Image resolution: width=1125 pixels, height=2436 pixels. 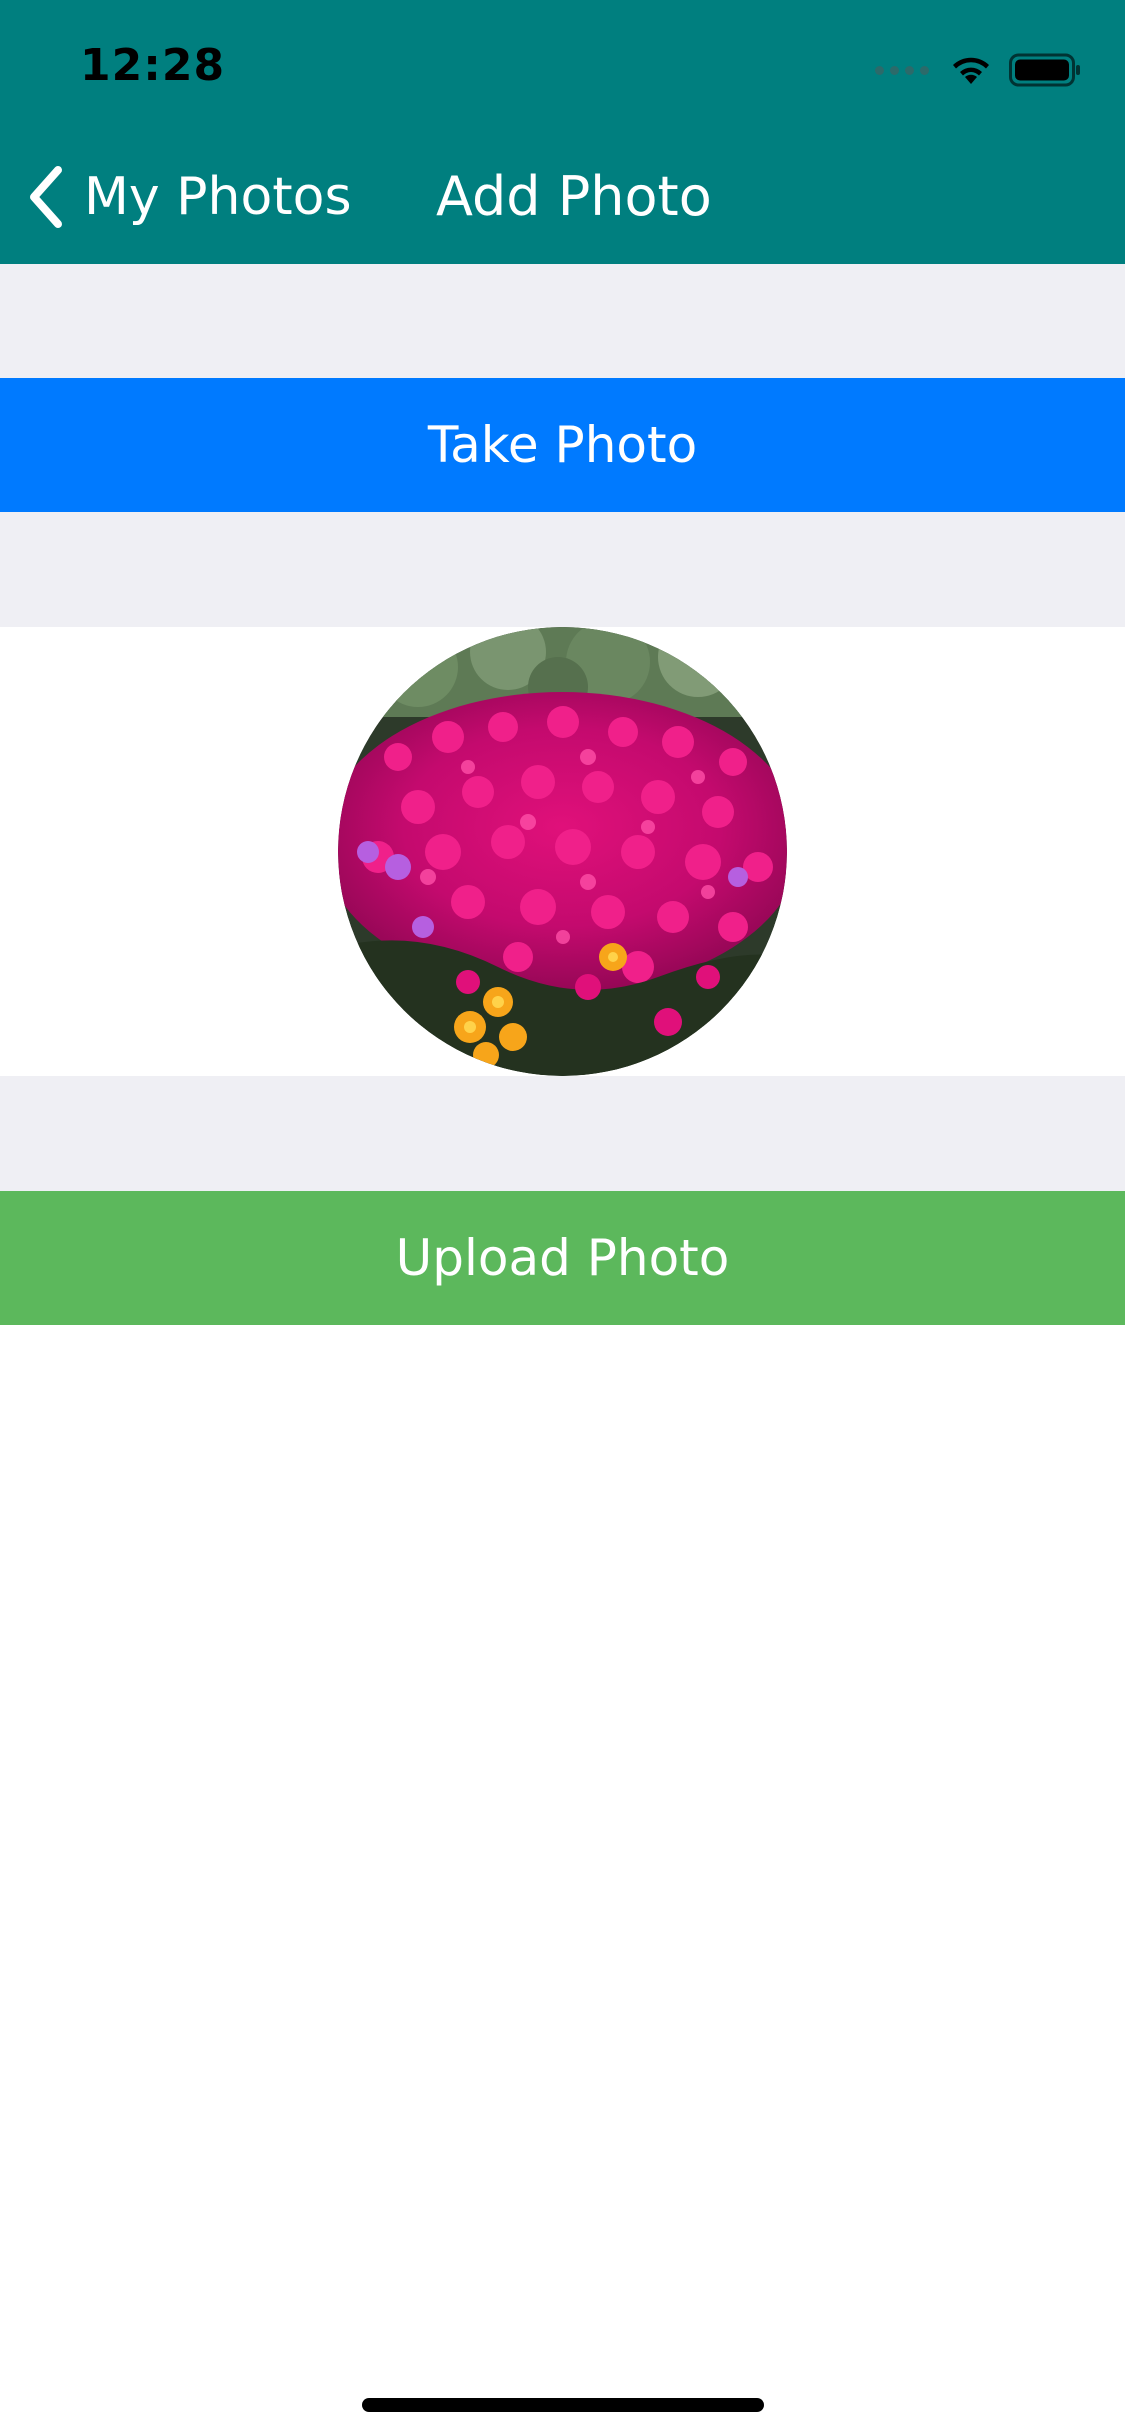 I want to click on take-photo-button: Take Photo, so click(x=562, y=445).